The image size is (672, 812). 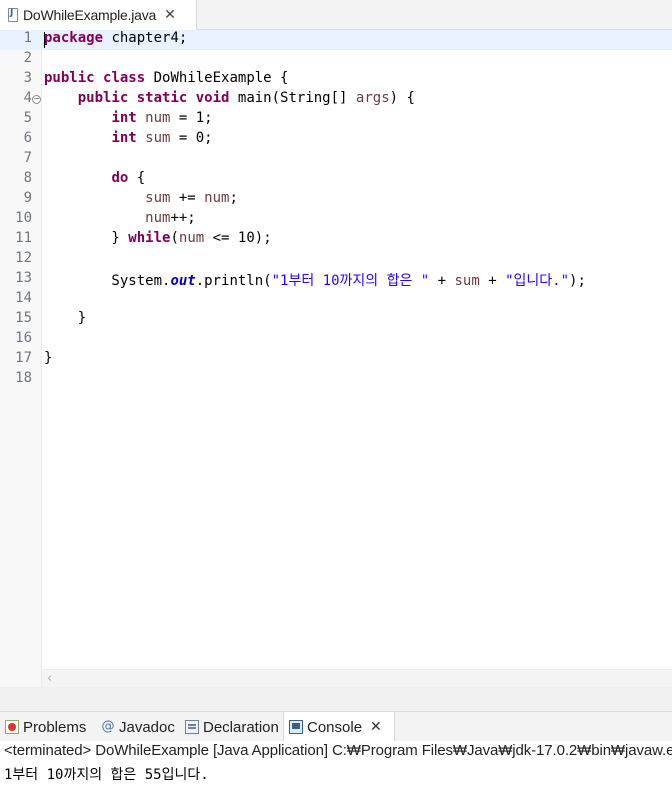 I want to click on line-number: 15, so click(x=23, y=318).